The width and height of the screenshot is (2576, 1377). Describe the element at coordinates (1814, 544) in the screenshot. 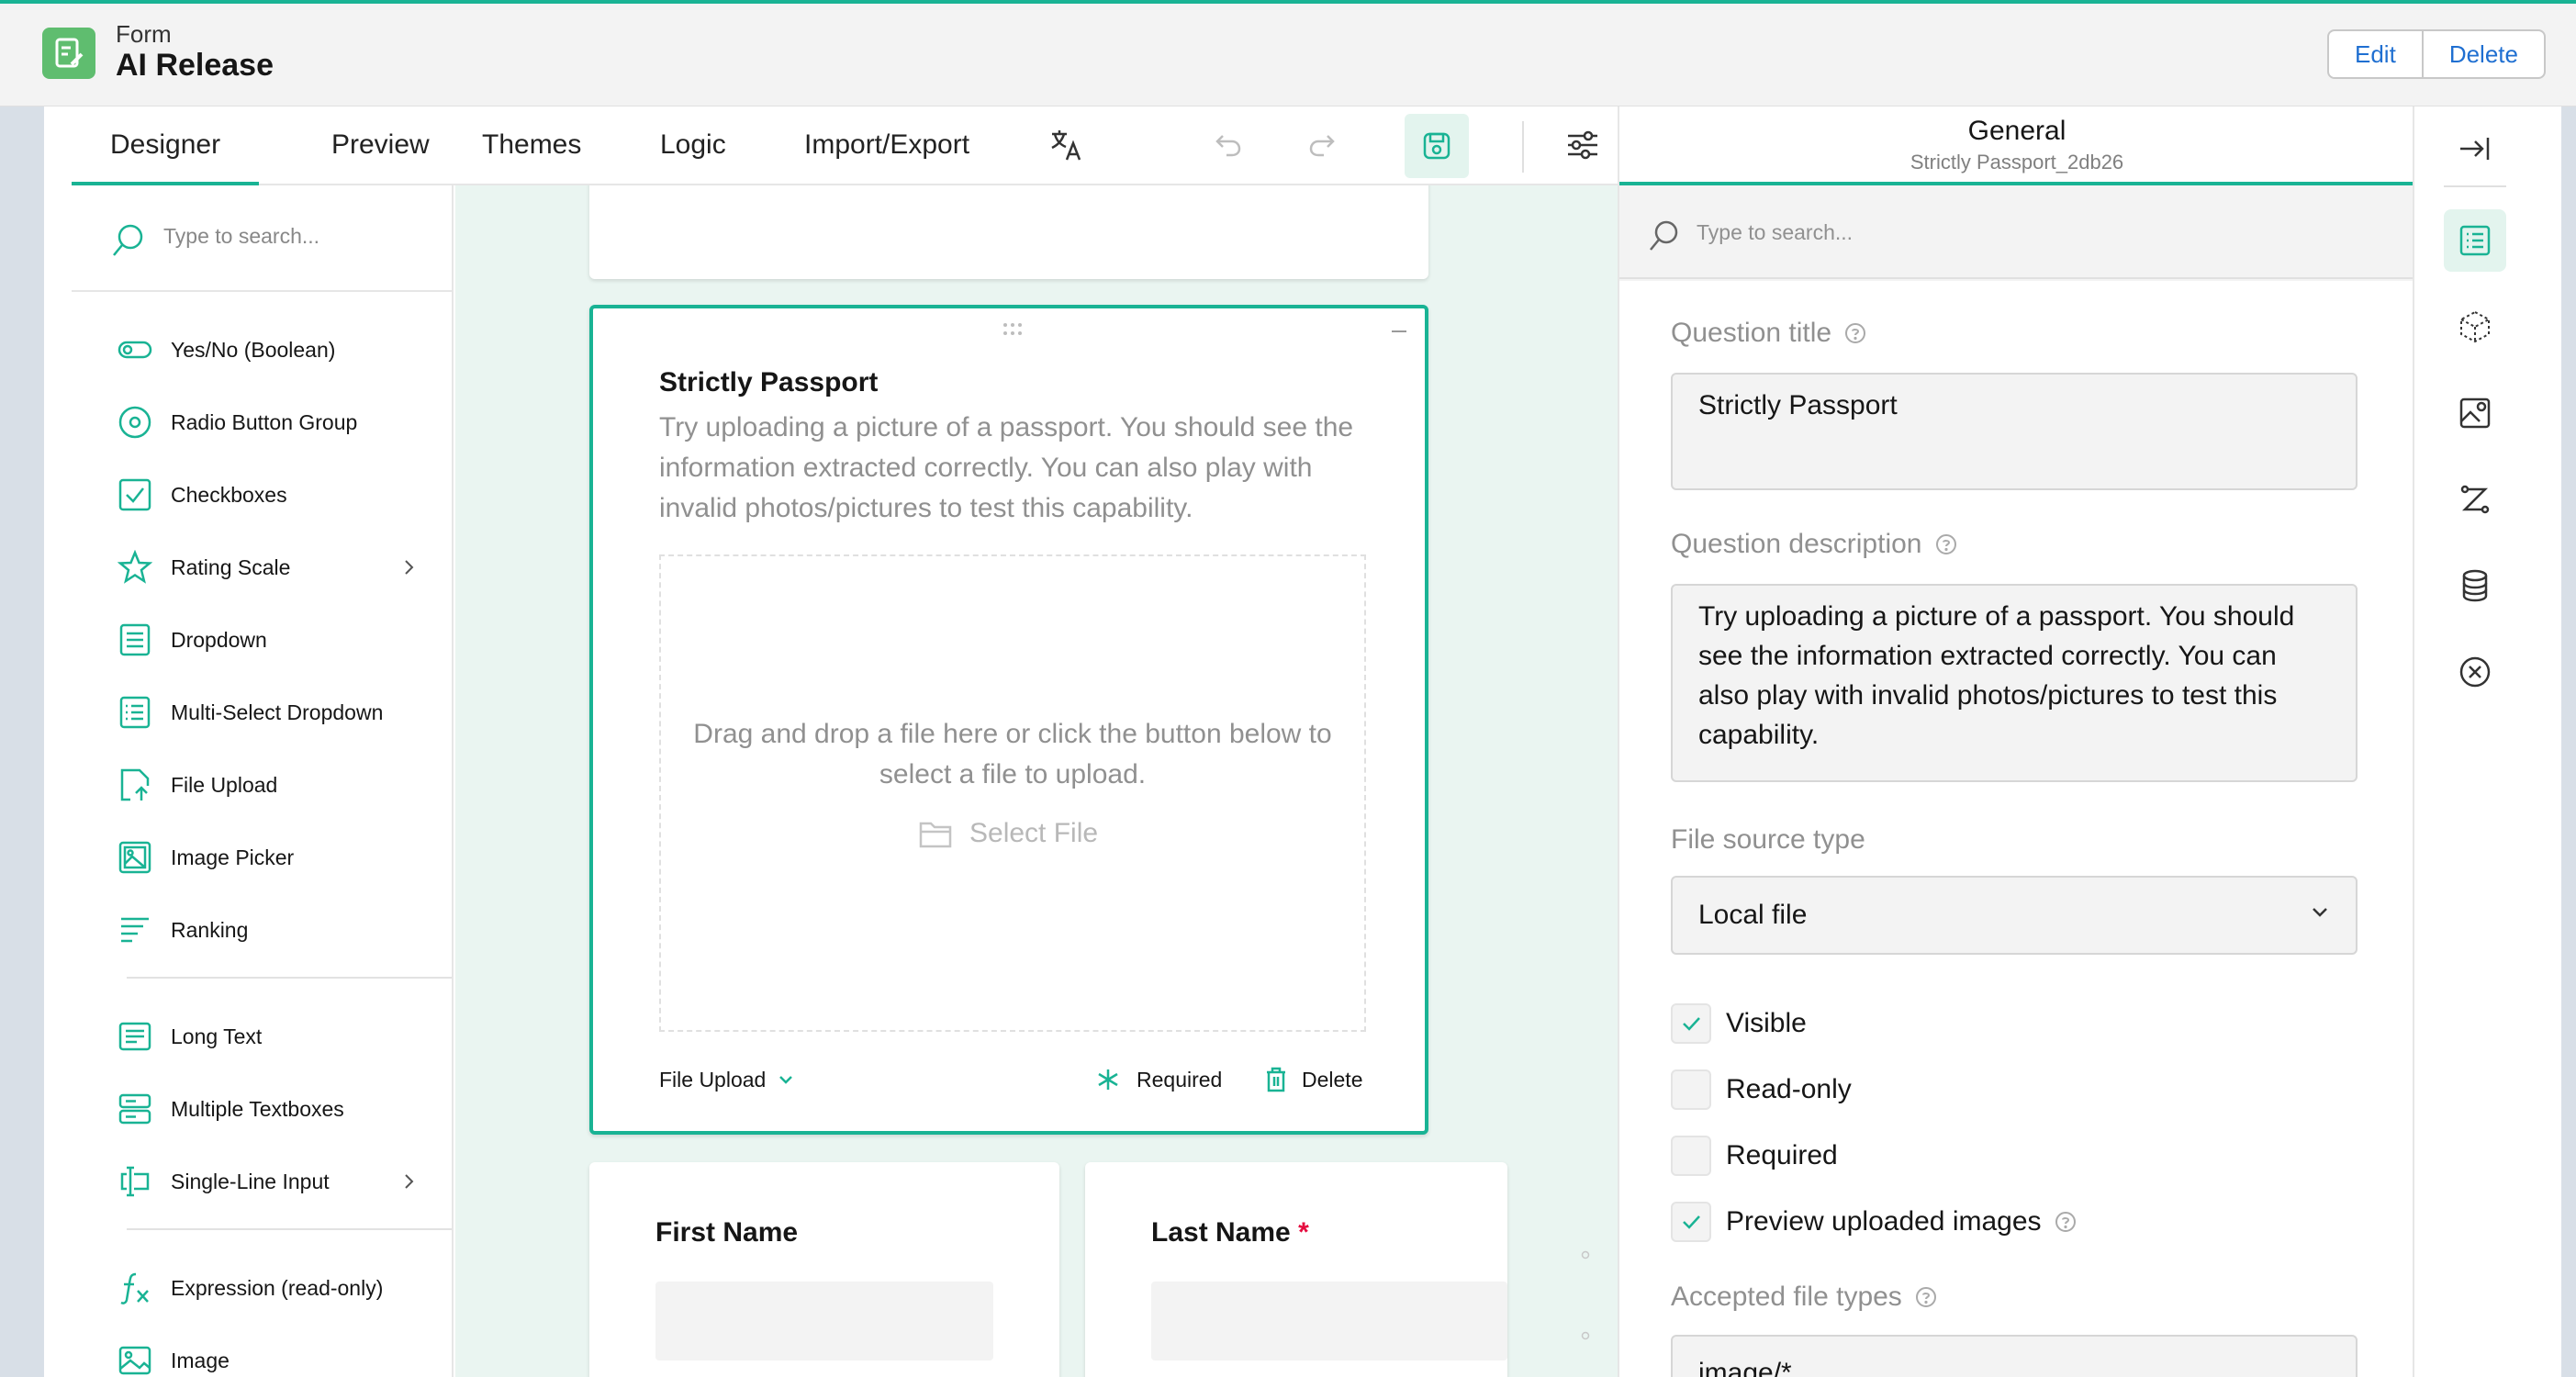

I see `question-description-label: Question description` at that location.